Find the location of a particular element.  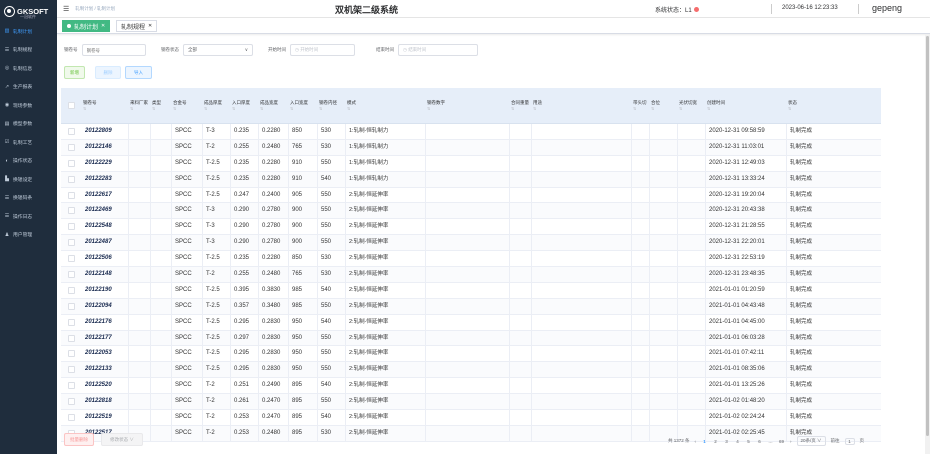

tab-rolling-plan: 轧制计划 ✕ is located at coordinates (86, 26).